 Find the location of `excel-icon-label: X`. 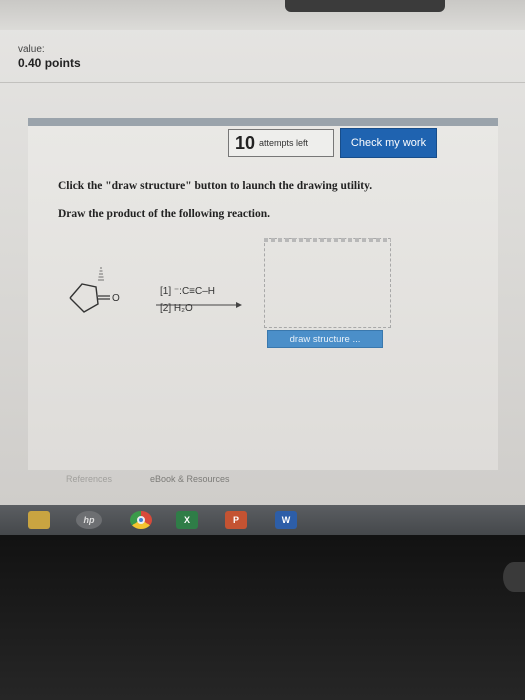

excel-icon-label: X is located at coordinates (186, 520).